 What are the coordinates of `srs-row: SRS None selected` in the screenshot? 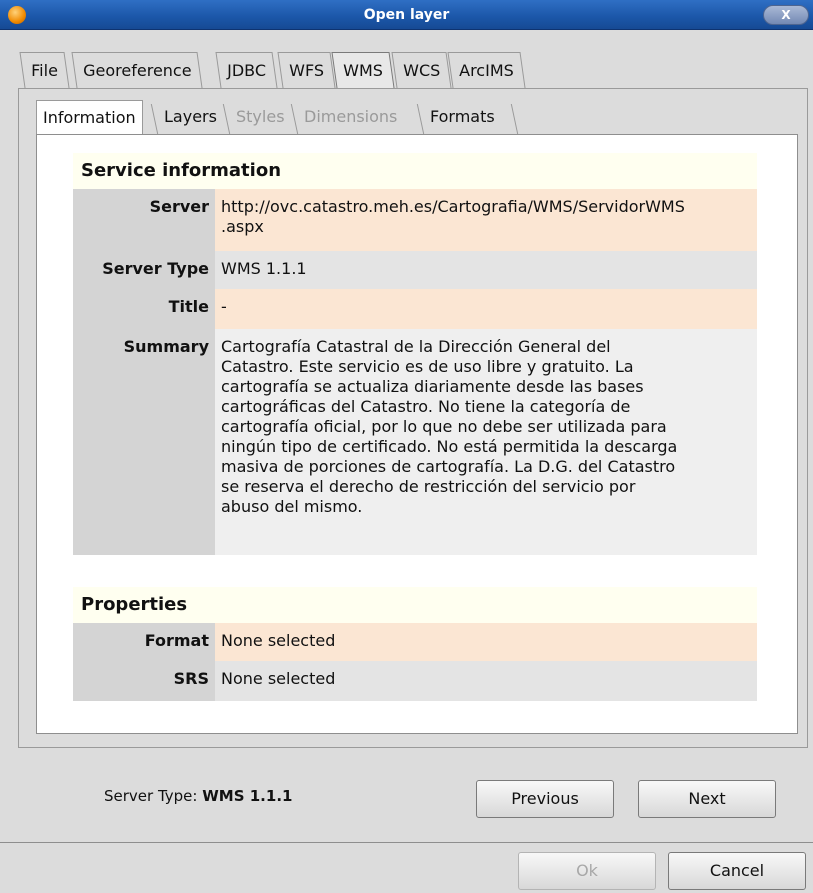 It's located at (415, 681).